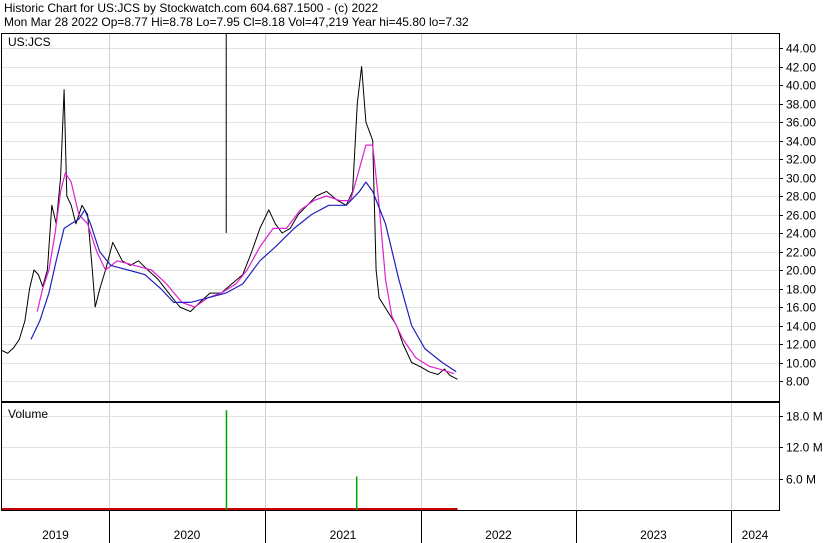 The image size is (830, 543). Describe the element at coordinates (801, 49) in the screenshot. I see `price-tick-label: 44.00` at that location.